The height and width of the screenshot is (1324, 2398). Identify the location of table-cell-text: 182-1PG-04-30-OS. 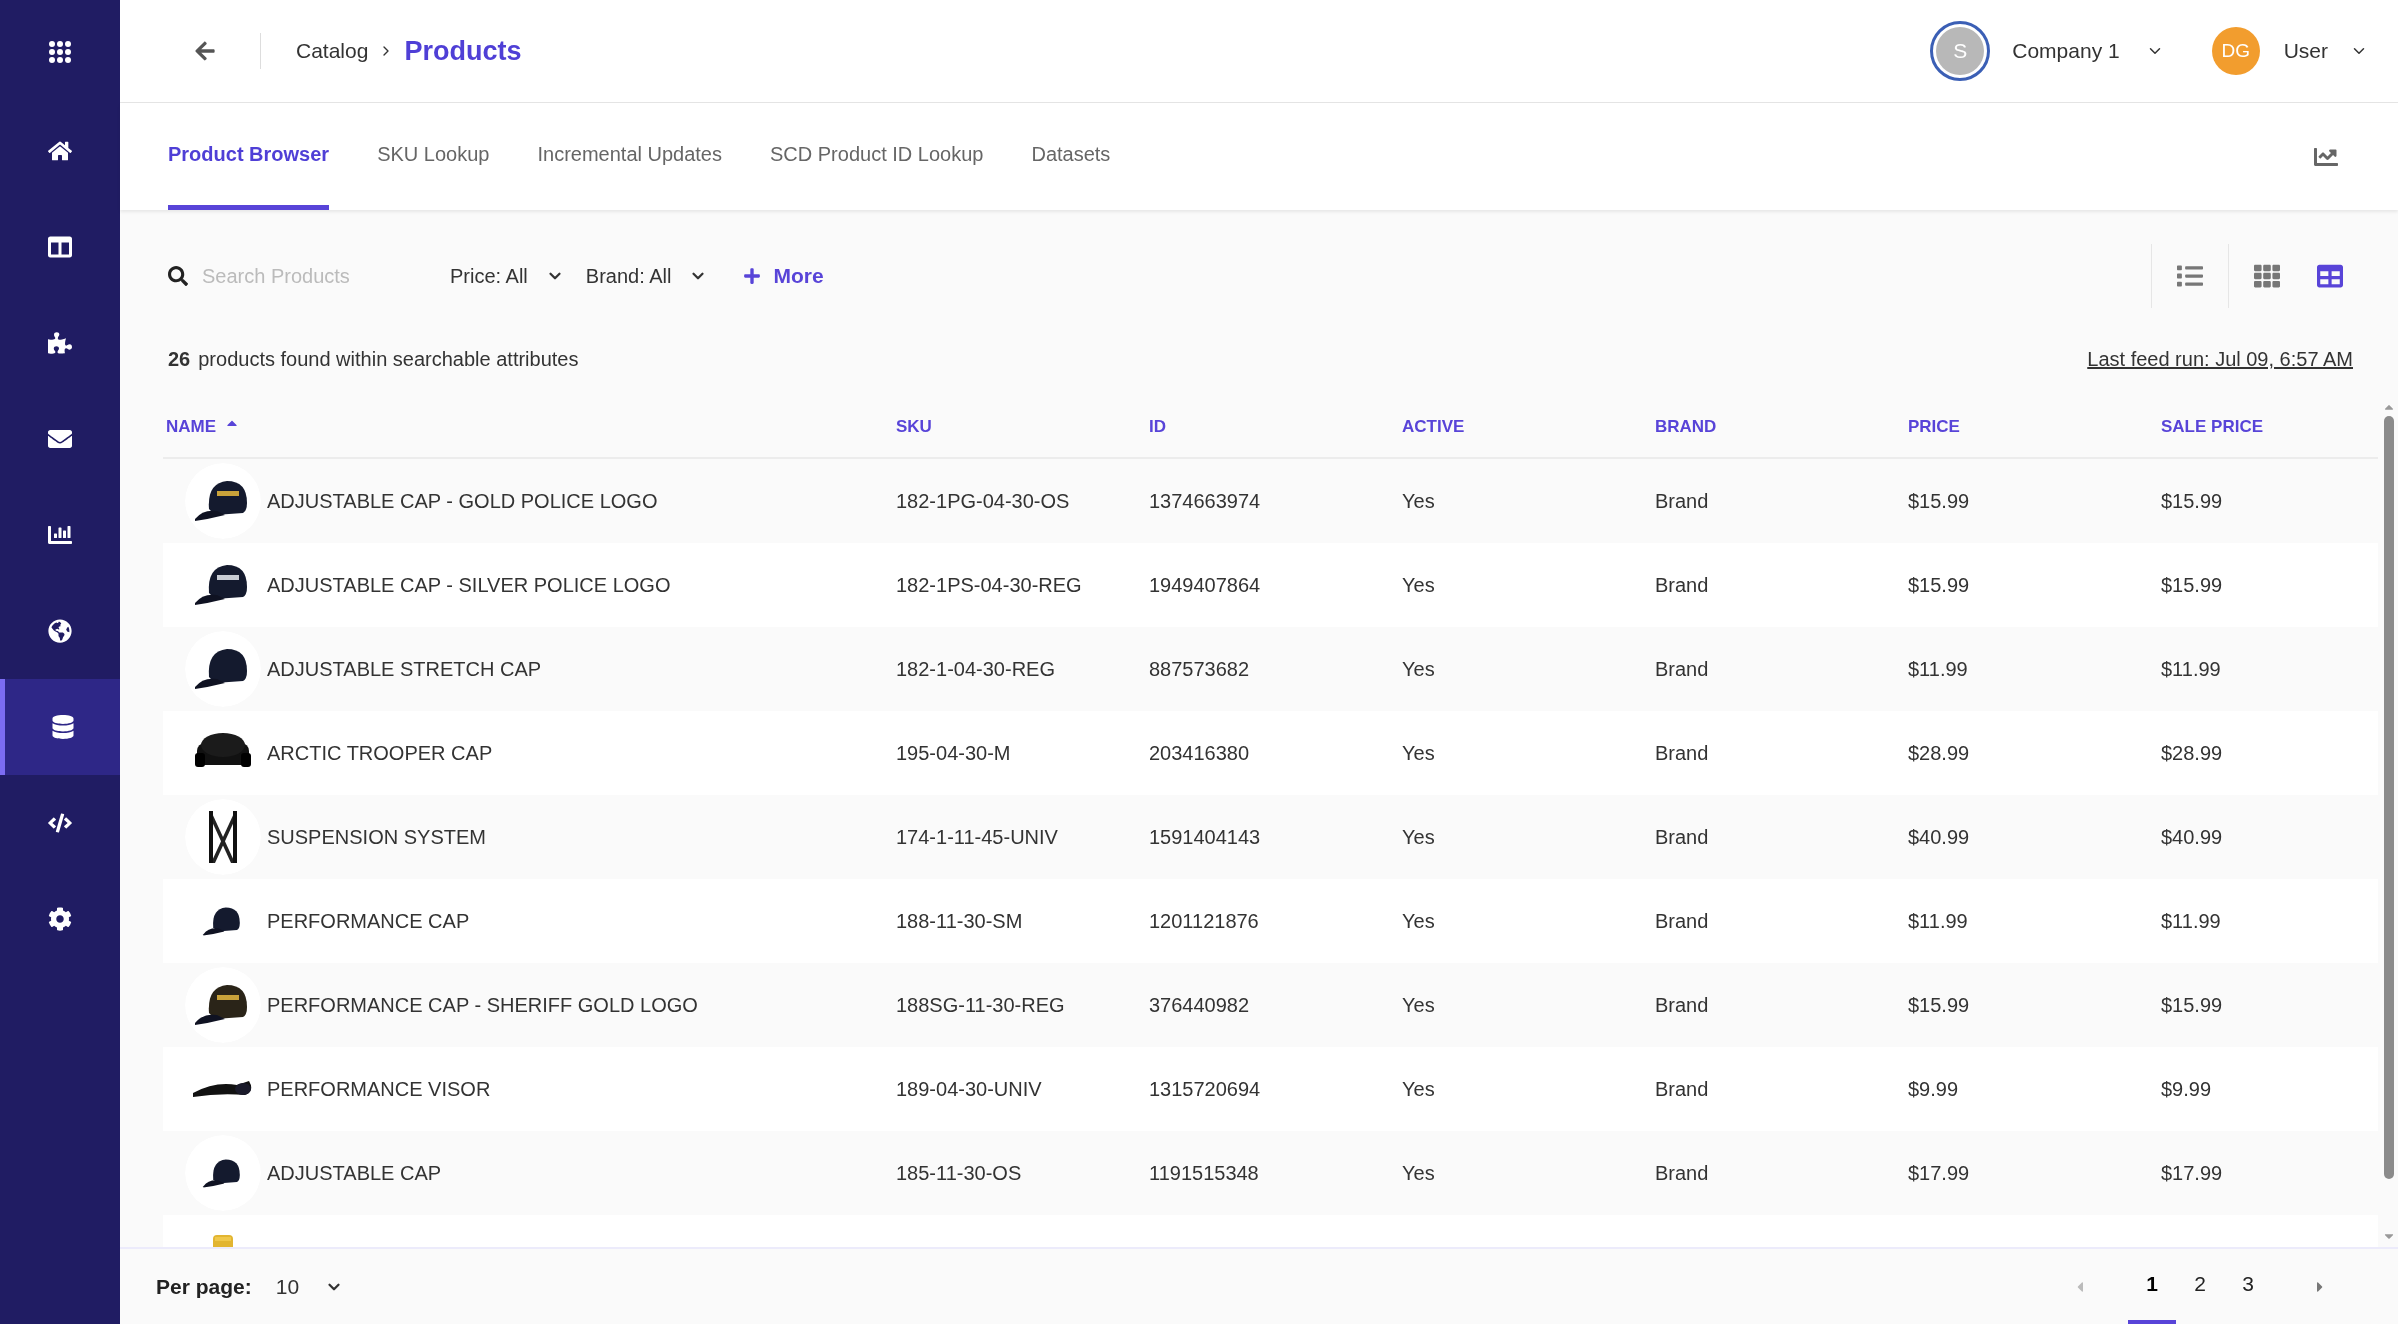
(983, 501).